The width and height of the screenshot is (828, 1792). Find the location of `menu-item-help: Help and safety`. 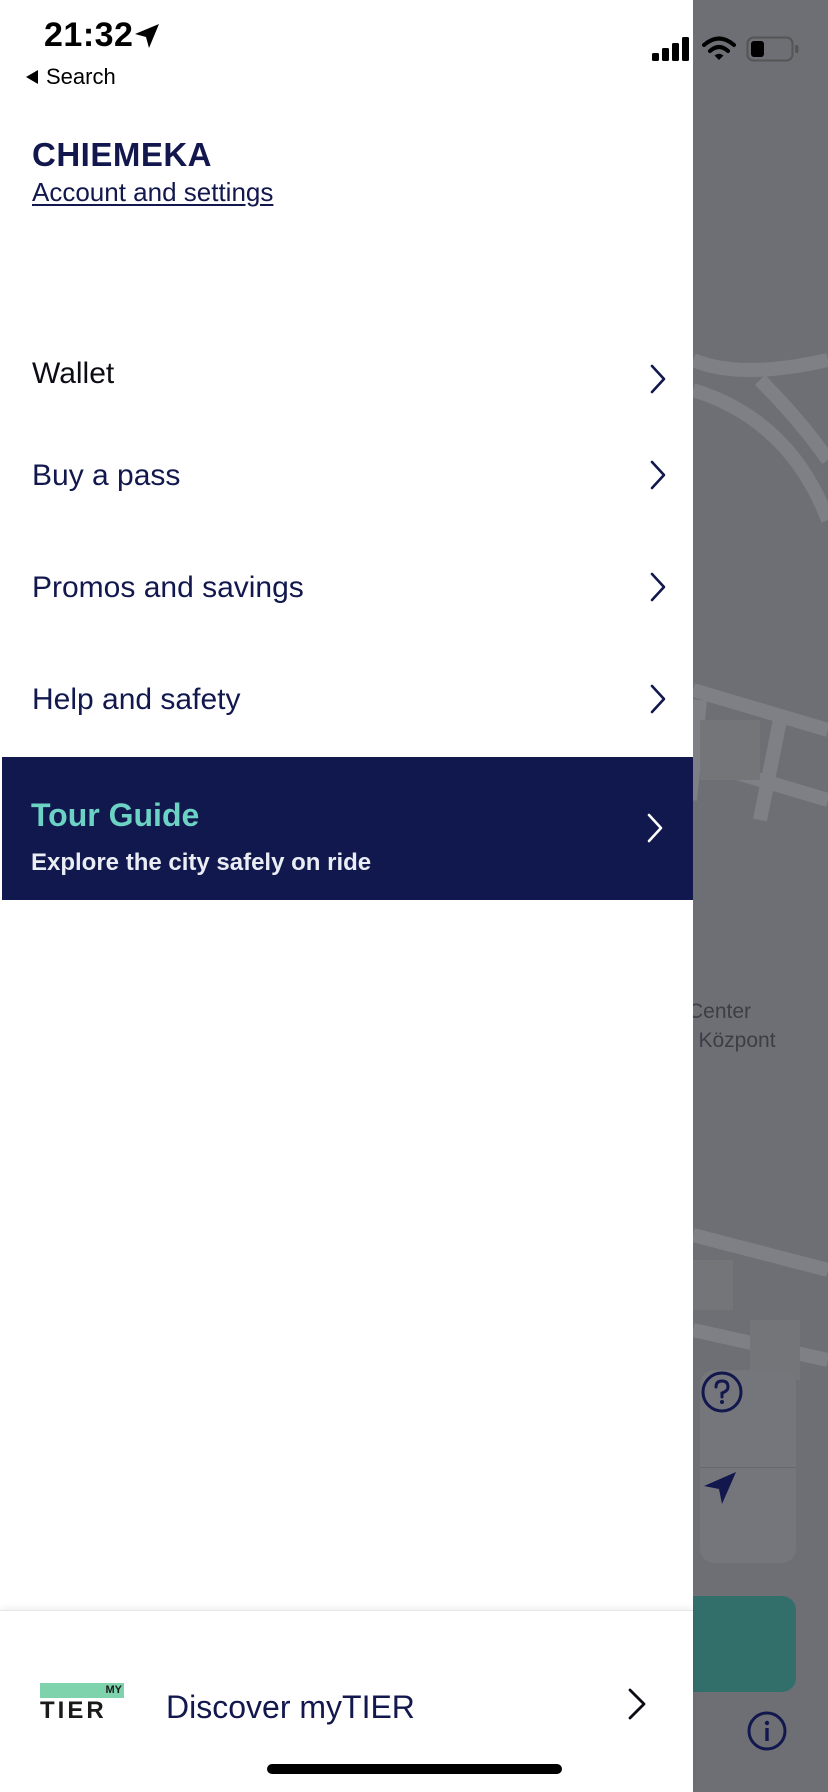

menu-item-help: Help and safety is located at coordinates (346, 700).